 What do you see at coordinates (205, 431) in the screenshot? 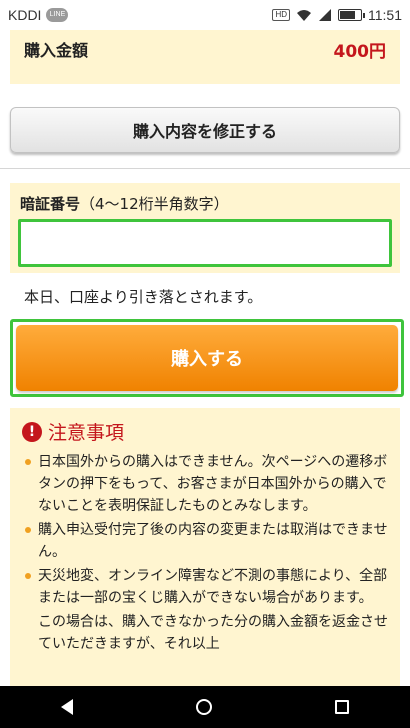
I see `caution-heading: ! 注意事項` at bounding box center [205, 431].